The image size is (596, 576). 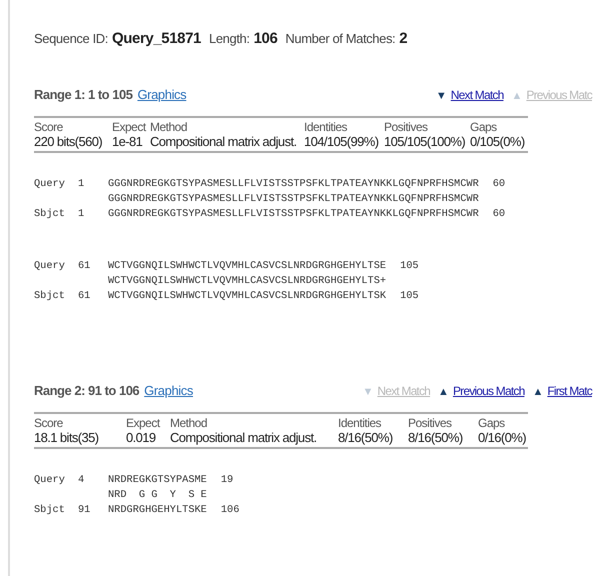 I want to click on table-cell-text: 0/105(0%), so click(x=498, y=141).